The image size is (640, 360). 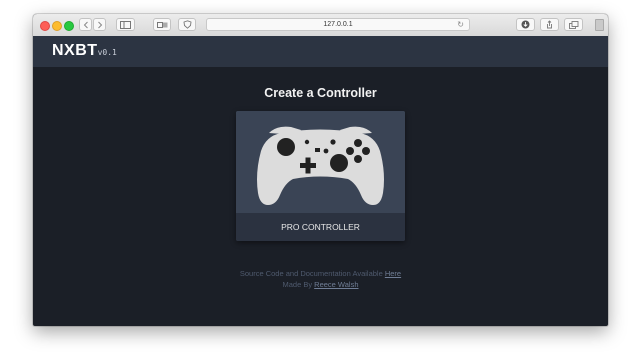 I want to click on tab-overview-button, so click(x=162, y=24).